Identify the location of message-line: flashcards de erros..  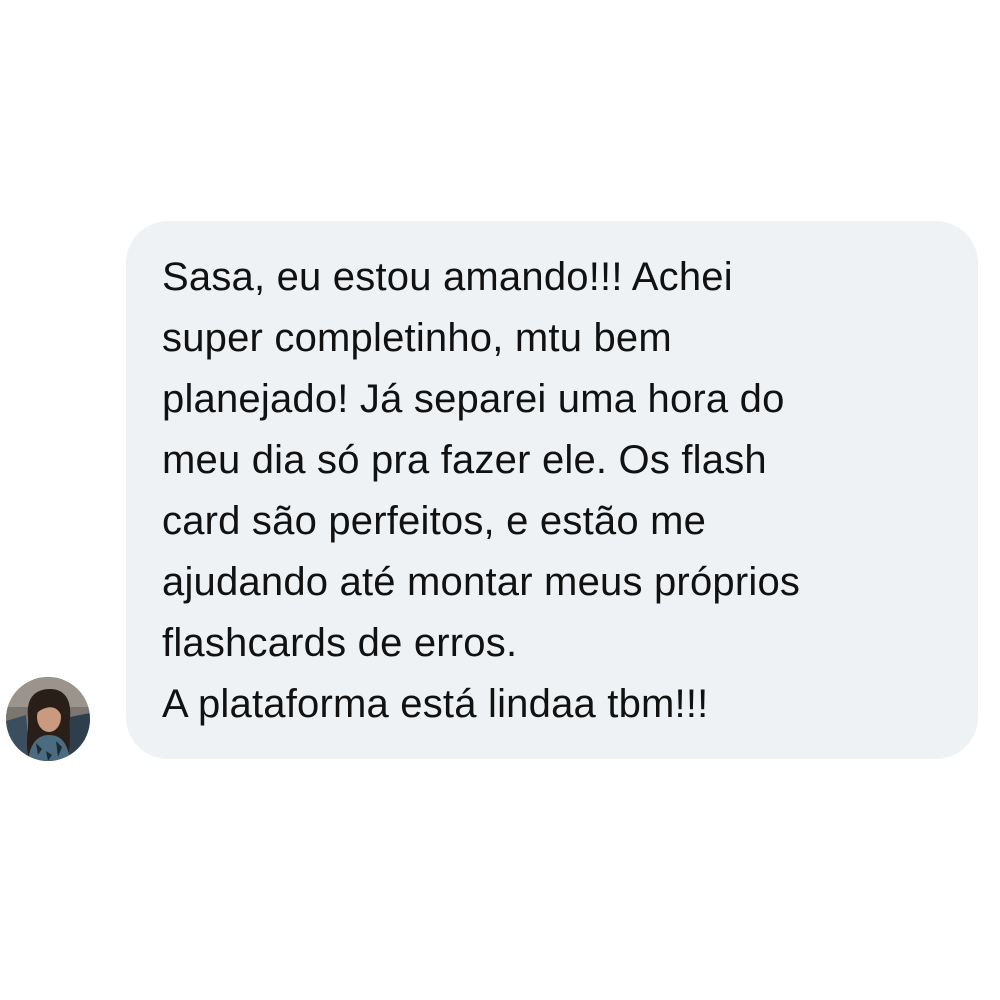
(340, 643).